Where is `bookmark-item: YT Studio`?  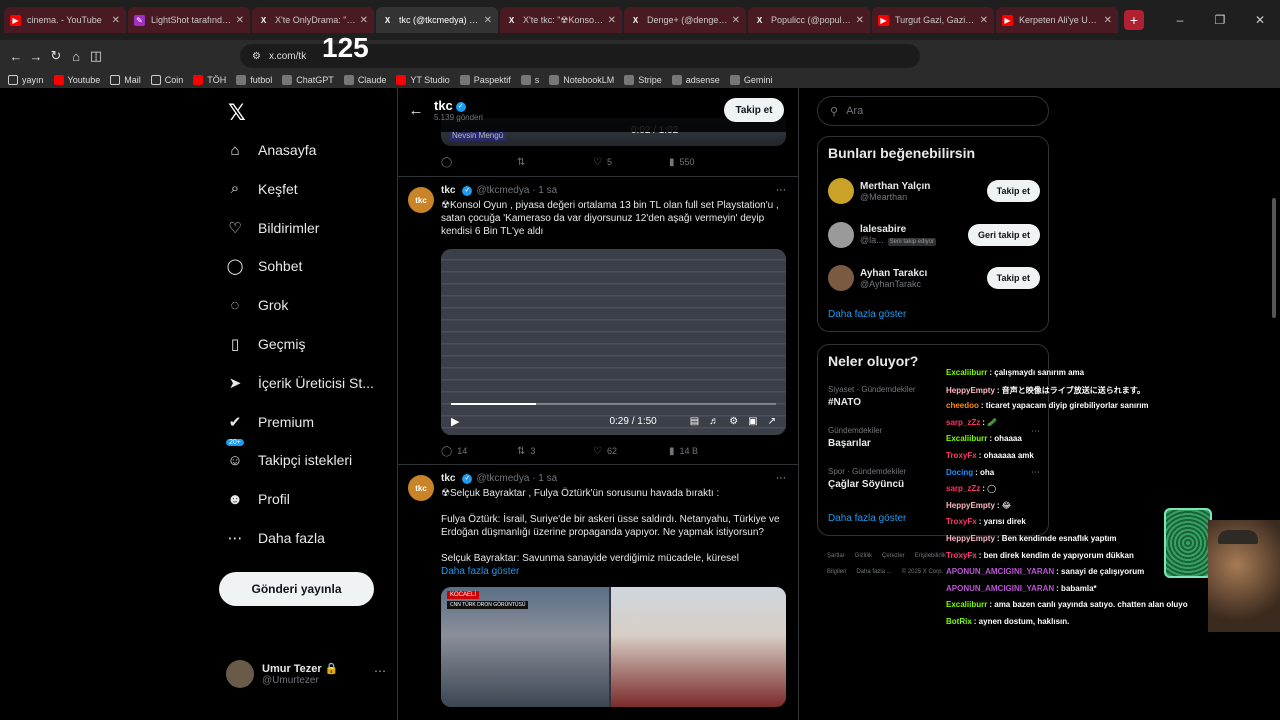
bookmark-item: YT Studio is located at coordinates (423, 80).